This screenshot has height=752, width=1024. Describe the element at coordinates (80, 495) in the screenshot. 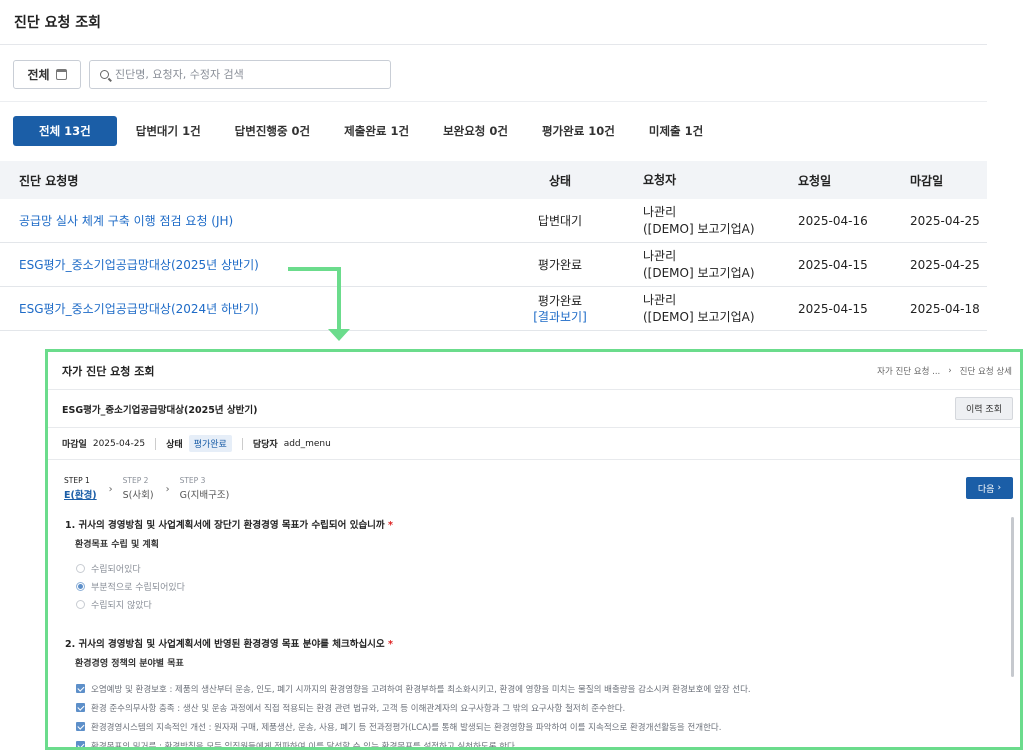

I see `step-label: E(환경)` at that location.